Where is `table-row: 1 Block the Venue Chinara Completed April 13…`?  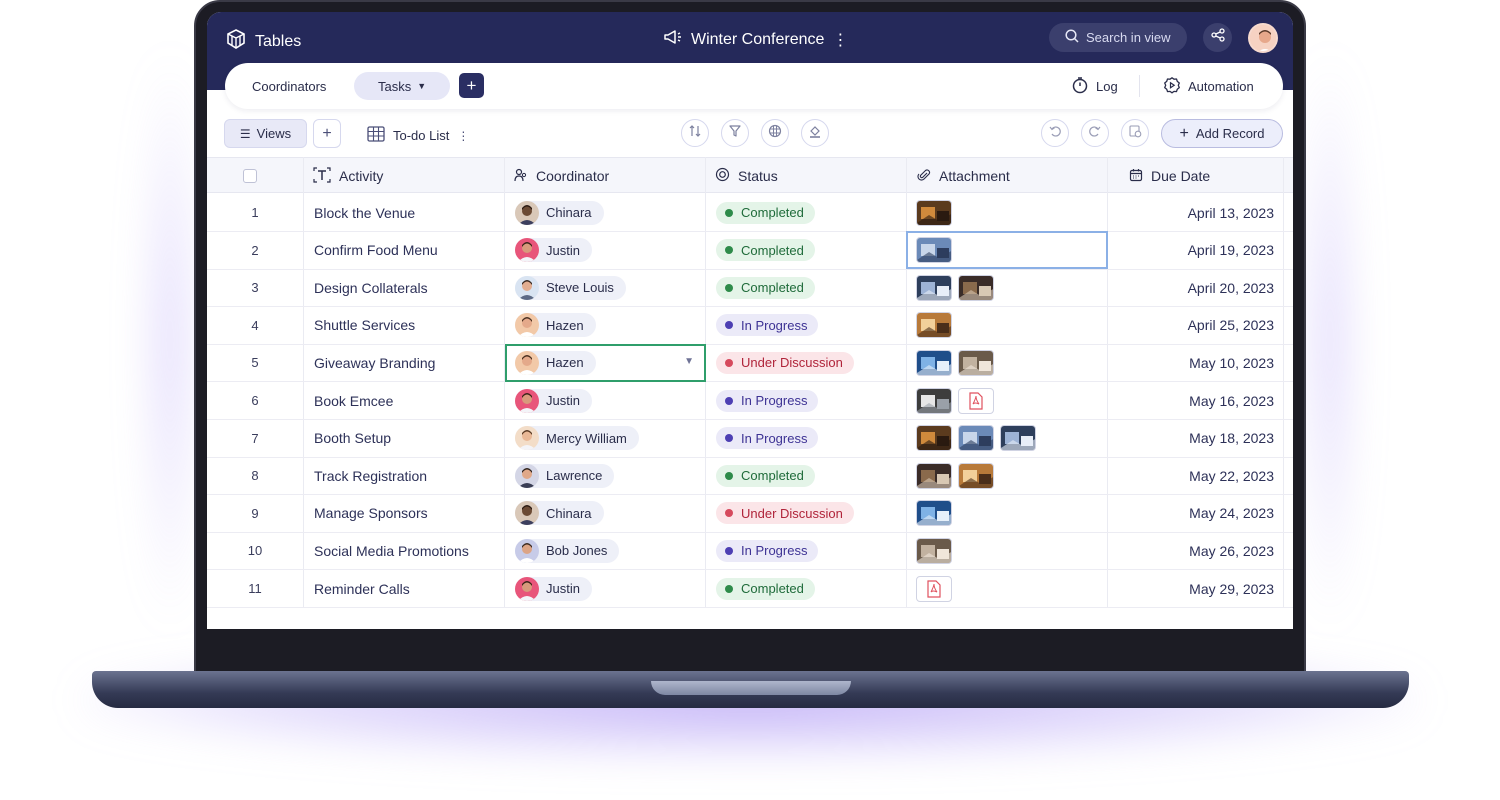 table-row: 1 Block the Venue Chinara Completed April 13… is located at coordinates (750, 213).